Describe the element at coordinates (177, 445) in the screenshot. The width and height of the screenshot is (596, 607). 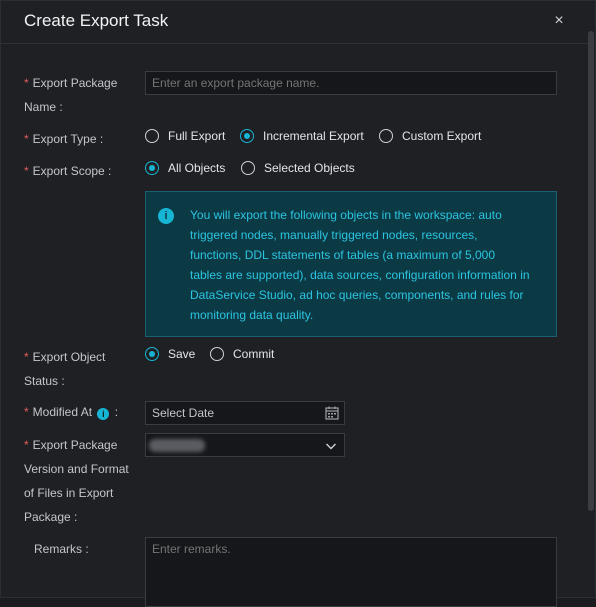
I see `selected-value-redacted` at that location.